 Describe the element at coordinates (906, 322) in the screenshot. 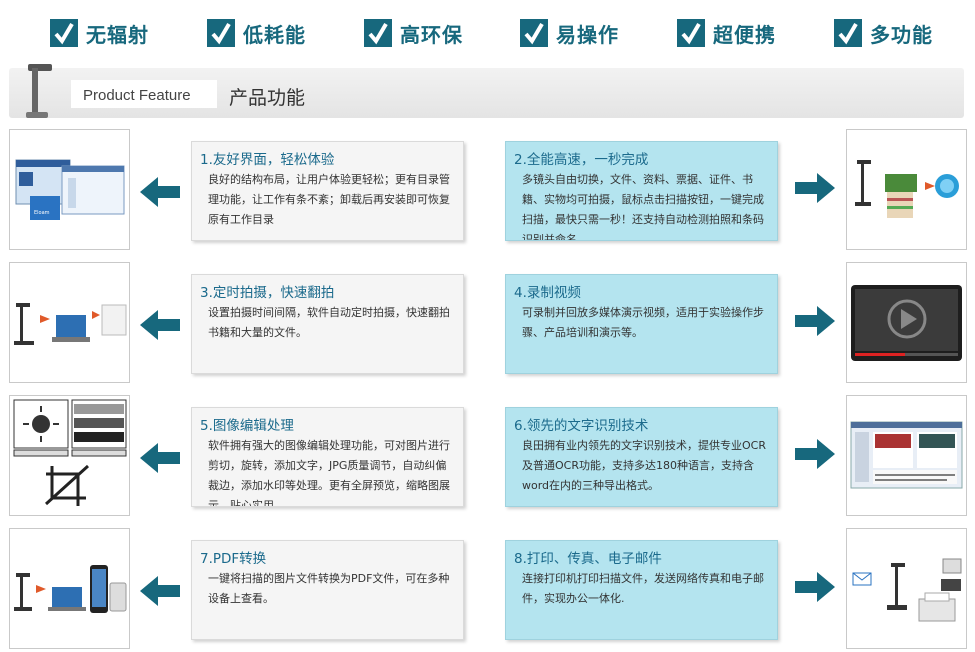

I see `video-player-image` at that location.